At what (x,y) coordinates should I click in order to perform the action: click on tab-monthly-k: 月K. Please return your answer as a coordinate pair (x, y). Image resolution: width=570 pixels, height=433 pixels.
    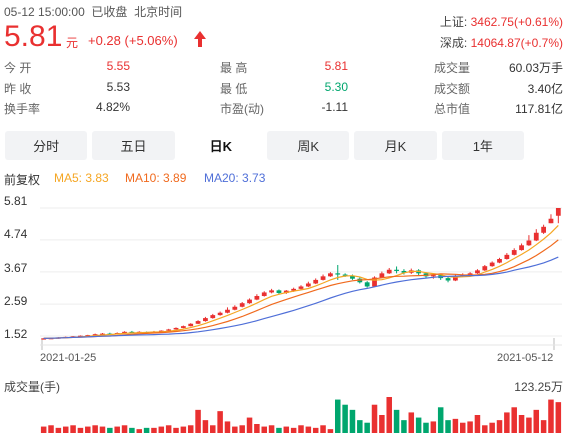
    Looking at the image, I should click on (395, 145).